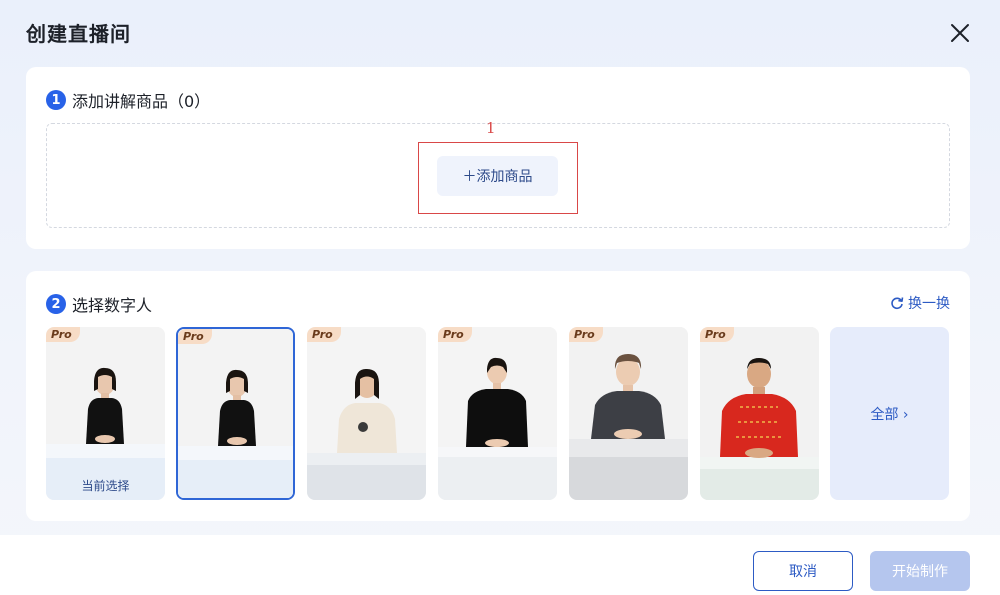  I want to click on swap-label: 换一换, so click(929, 304).